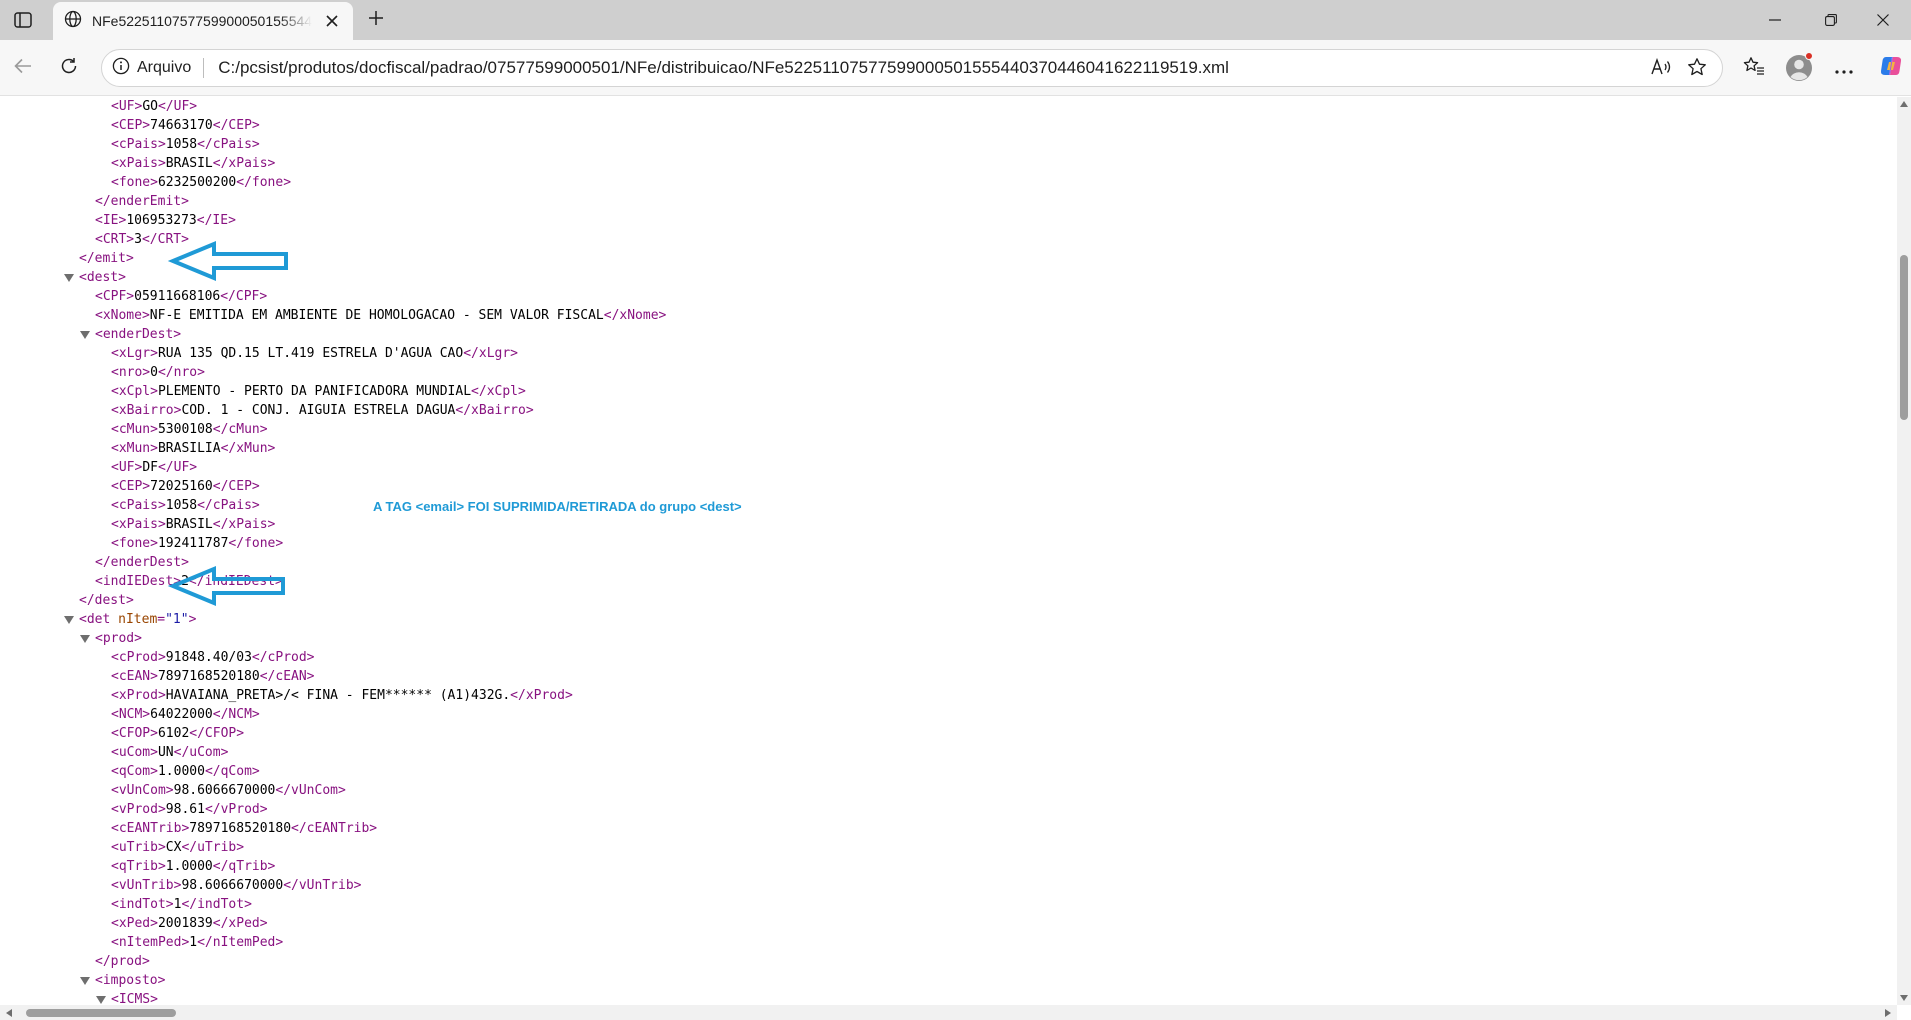 Image resolution: width=1911 pixels, height=1020 pixels. I want to click on xml-open-tag: <IE>, so click(111, 220).